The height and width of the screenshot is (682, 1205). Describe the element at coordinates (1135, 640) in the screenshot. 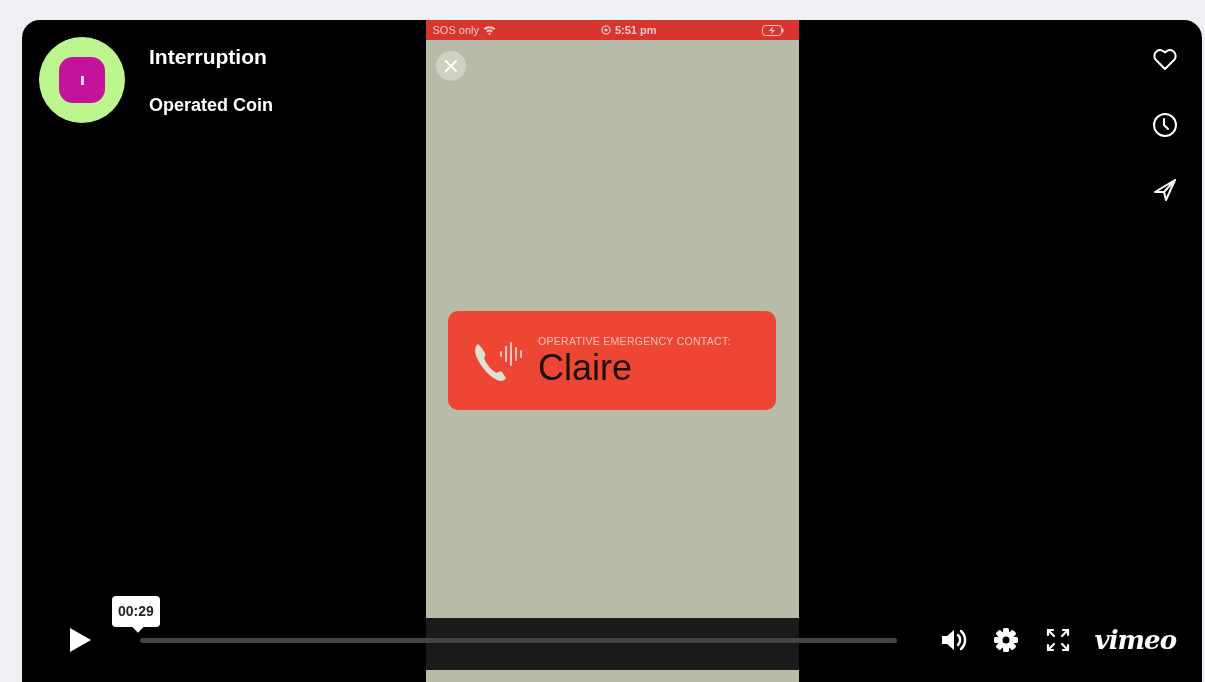

I see `brand-logo: vimeo` at that location.